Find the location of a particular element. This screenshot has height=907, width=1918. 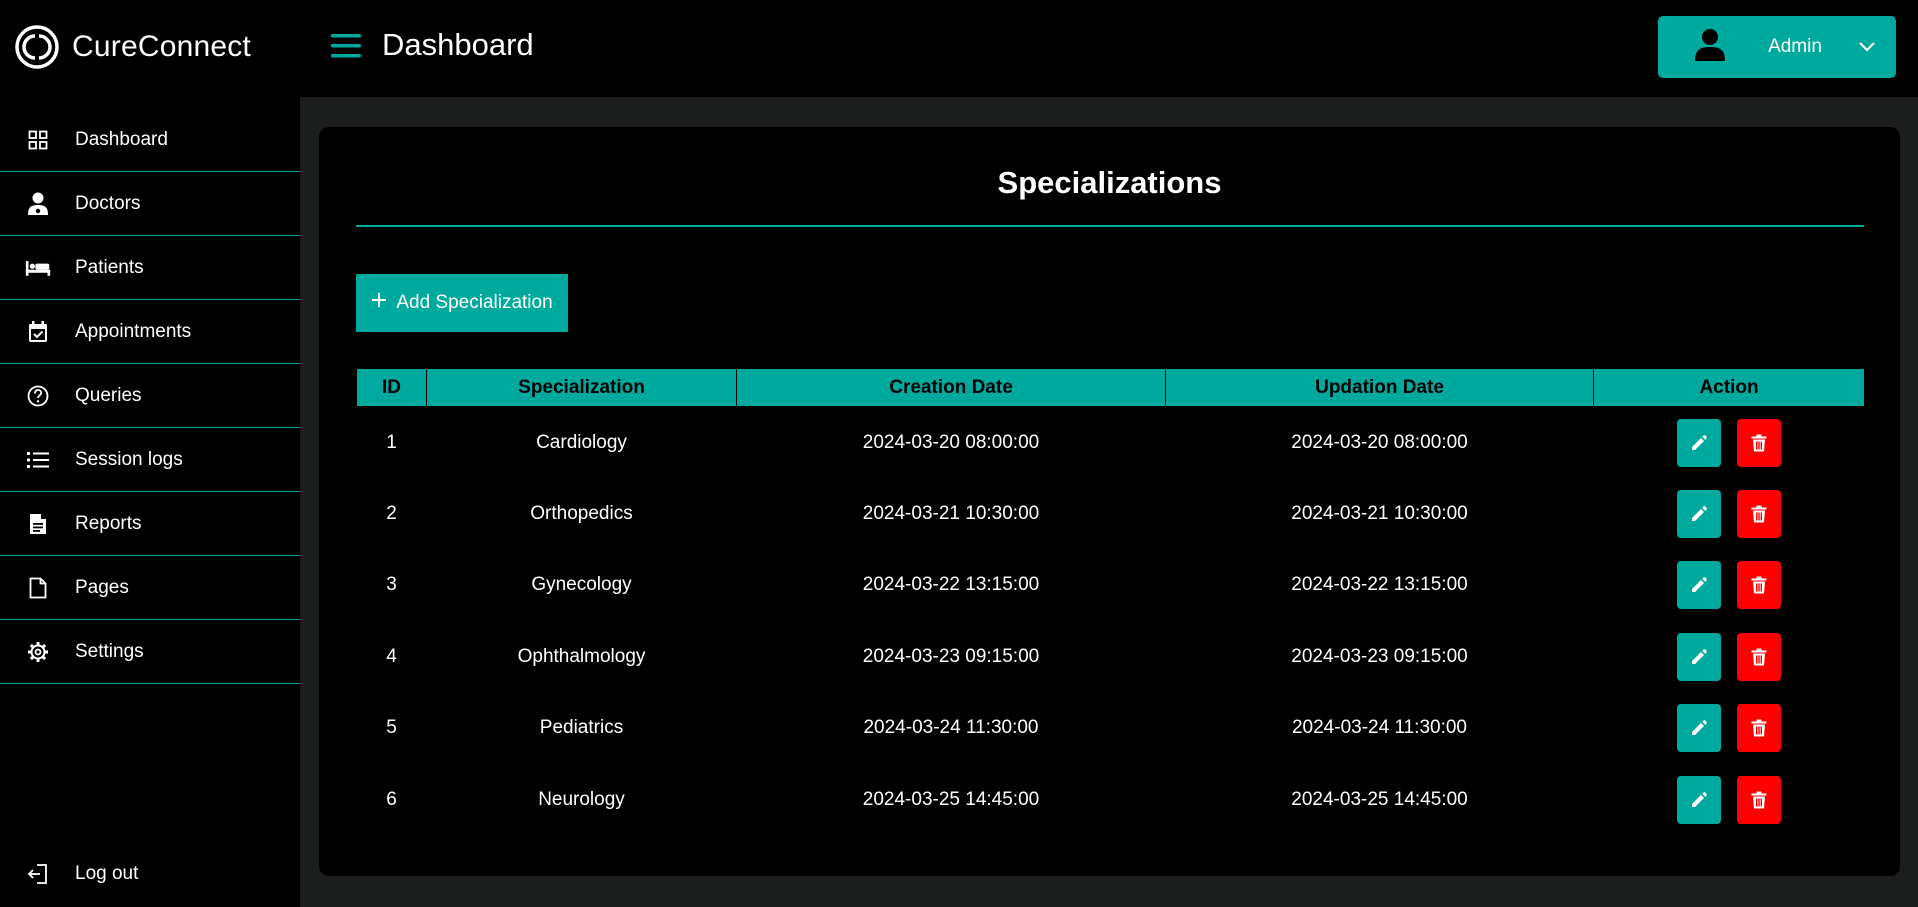

cell-updation-date: 2024-03-25 14:45:00 is located at coordinates (1379, 799).